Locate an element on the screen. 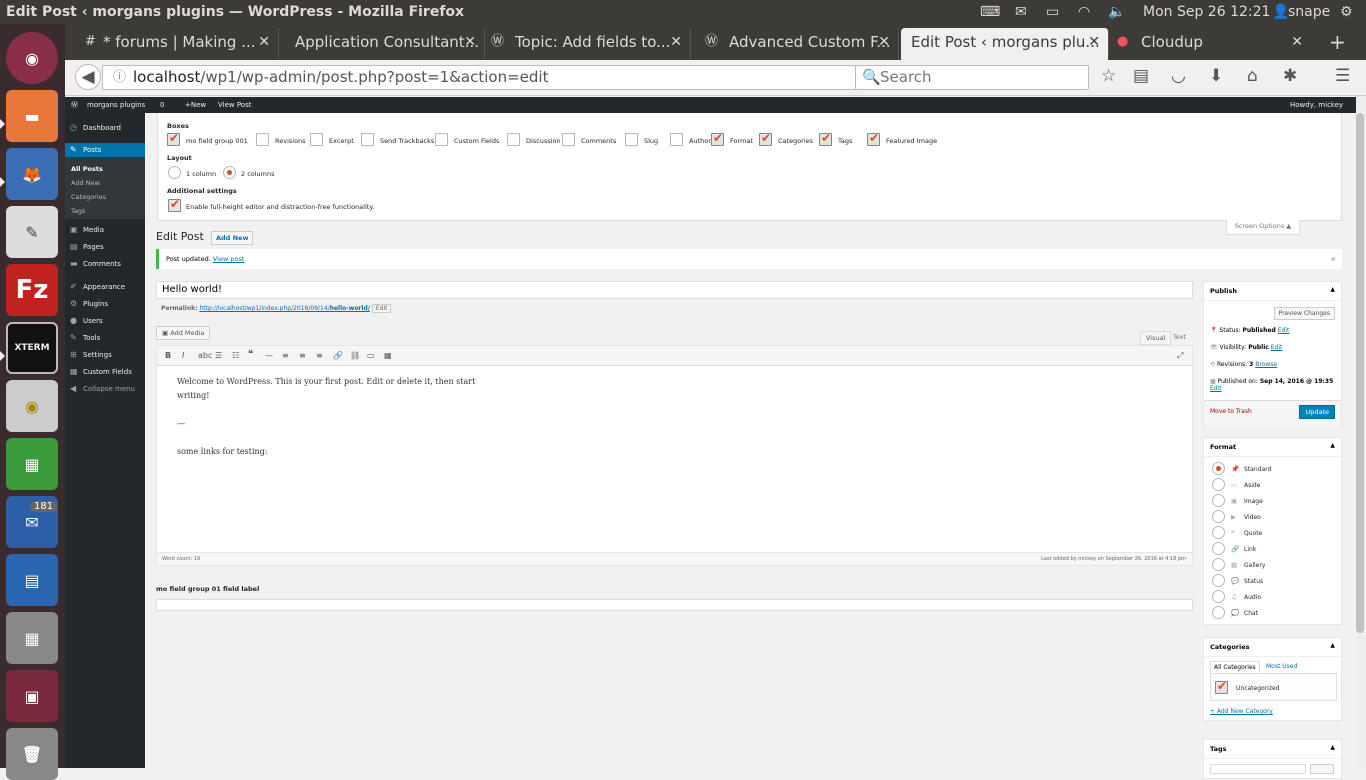  update-button: Update is located at coordinates (1317, 412).